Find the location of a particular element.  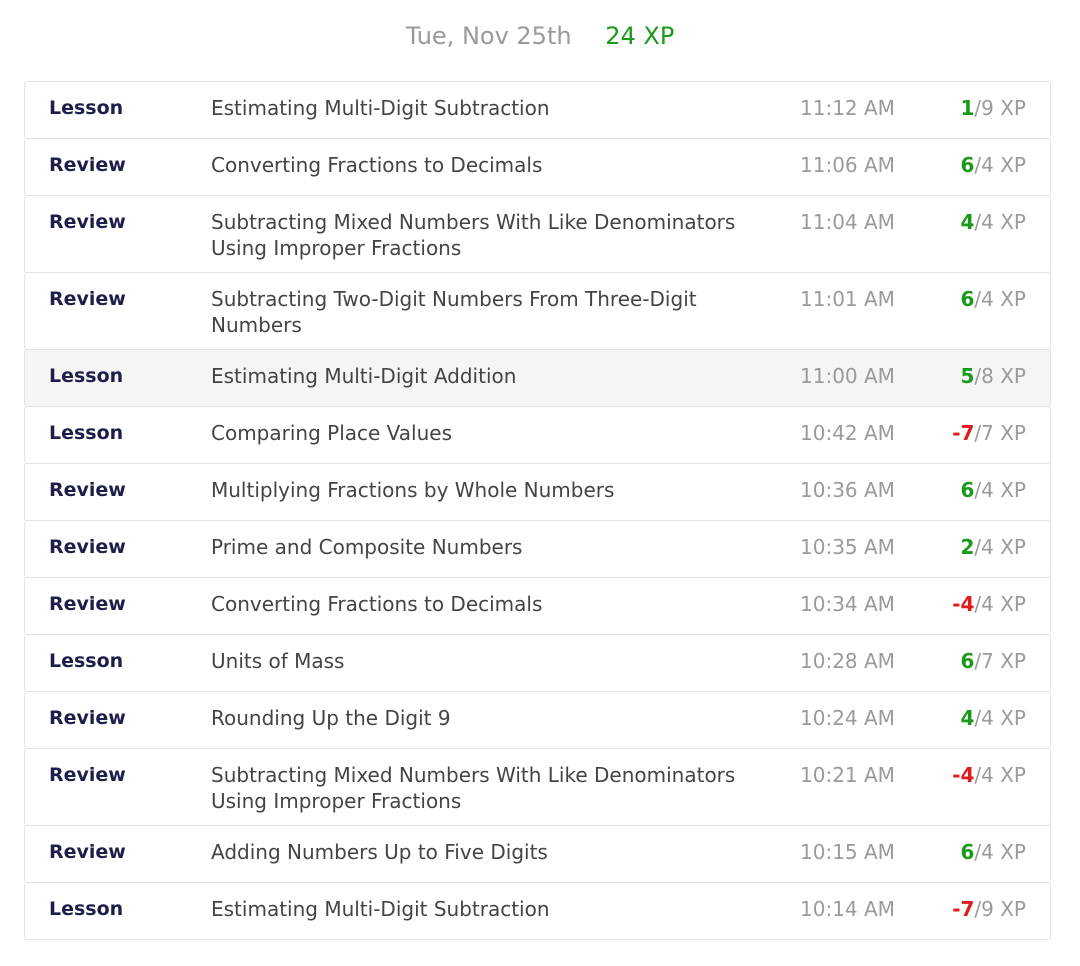

activity-time: 11:00 AM is located at coordinates (847, 376).